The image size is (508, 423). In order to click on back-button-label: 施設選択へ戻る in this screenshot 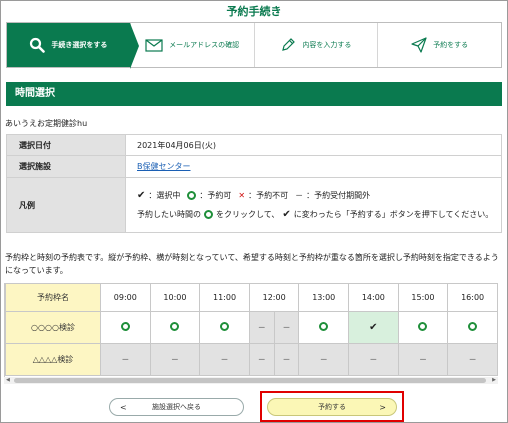, I will do `click(176, 407)`.